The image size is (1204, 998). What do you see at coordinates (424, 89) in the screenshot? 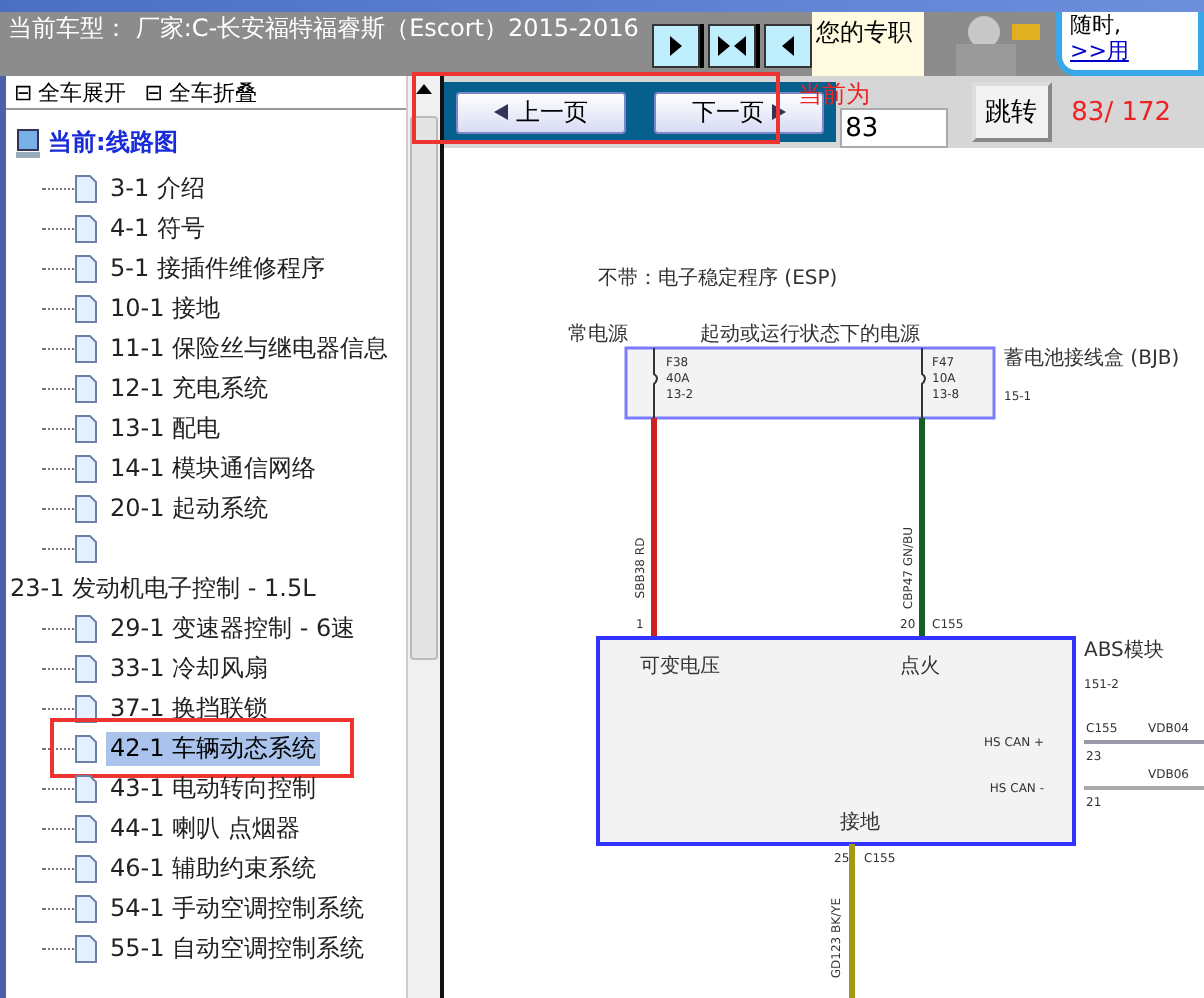
I see `scroll-up-icon` at bounding box center [424, 89].